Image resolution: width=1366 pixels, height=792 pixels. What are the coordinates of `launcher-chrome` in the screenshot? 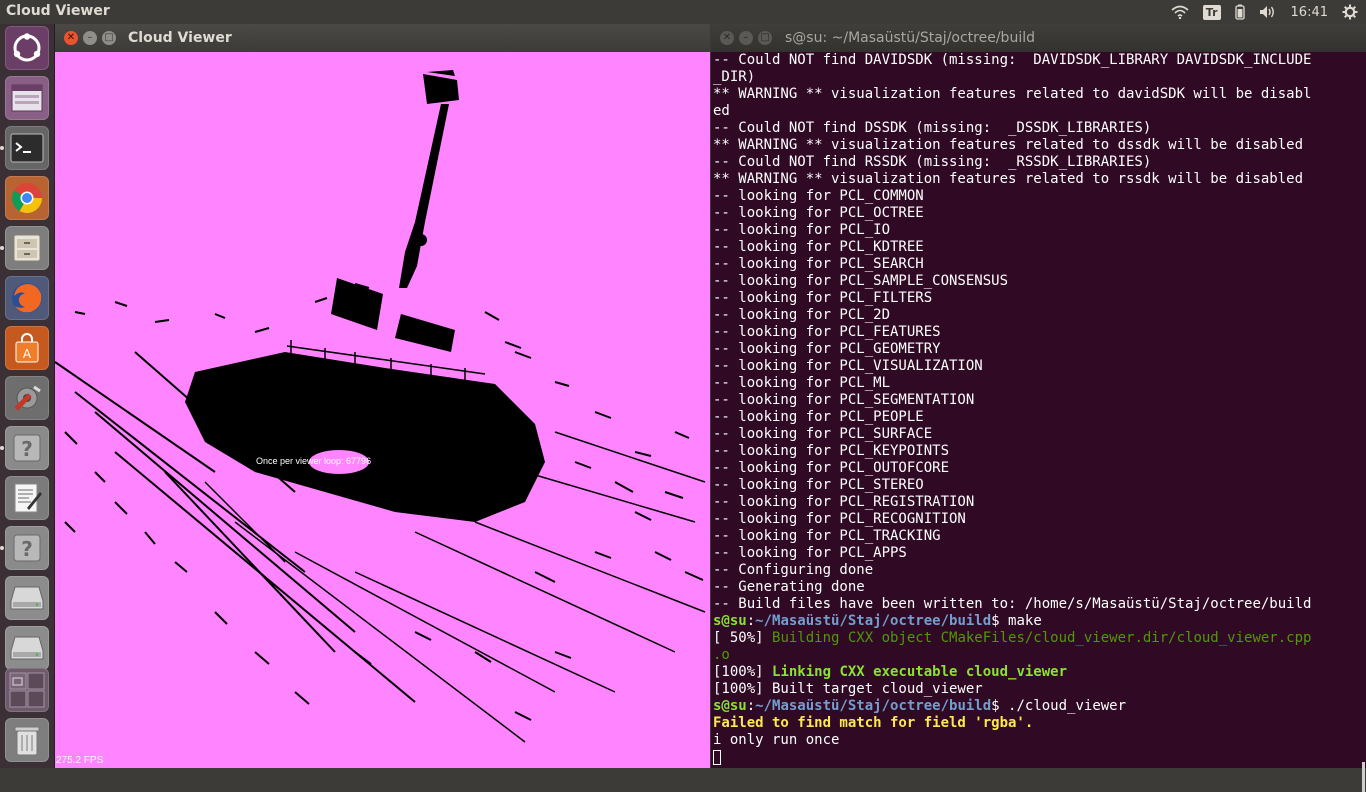 It's located at (27, 198).